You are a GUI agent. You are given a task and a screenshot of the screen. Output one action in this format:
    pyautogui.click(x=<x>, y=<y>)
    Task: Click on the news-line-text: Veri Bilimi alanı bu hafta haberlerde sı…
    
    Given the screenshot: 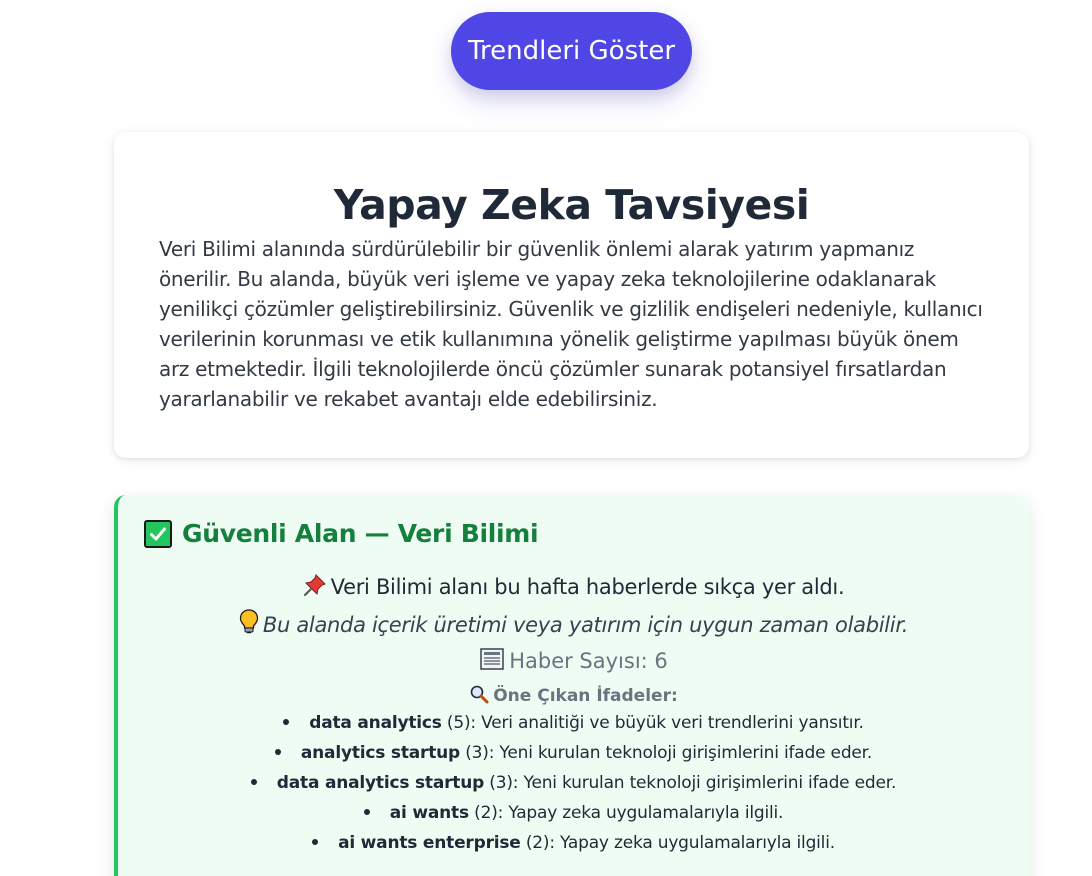 What is the action you would take?
    pyautogui.click(x=587, y=587)
    